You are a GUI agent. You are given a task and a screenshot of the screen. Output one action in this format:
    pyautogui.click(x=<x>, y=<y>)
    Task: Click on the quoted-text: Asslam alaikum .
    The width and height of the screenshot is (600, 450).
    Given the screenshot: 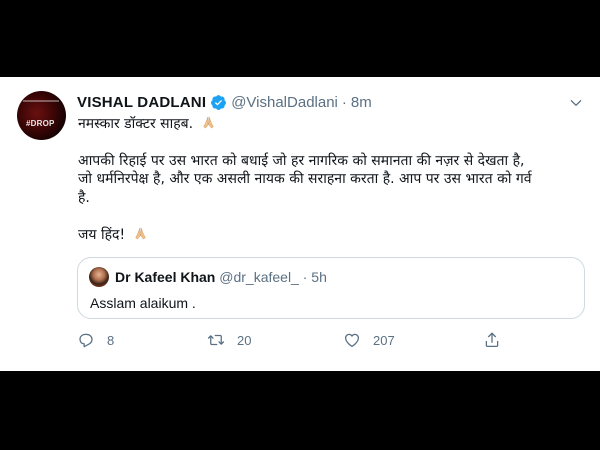 What is the action you would take?
    pyautogui.click(x=143, y=303)
    